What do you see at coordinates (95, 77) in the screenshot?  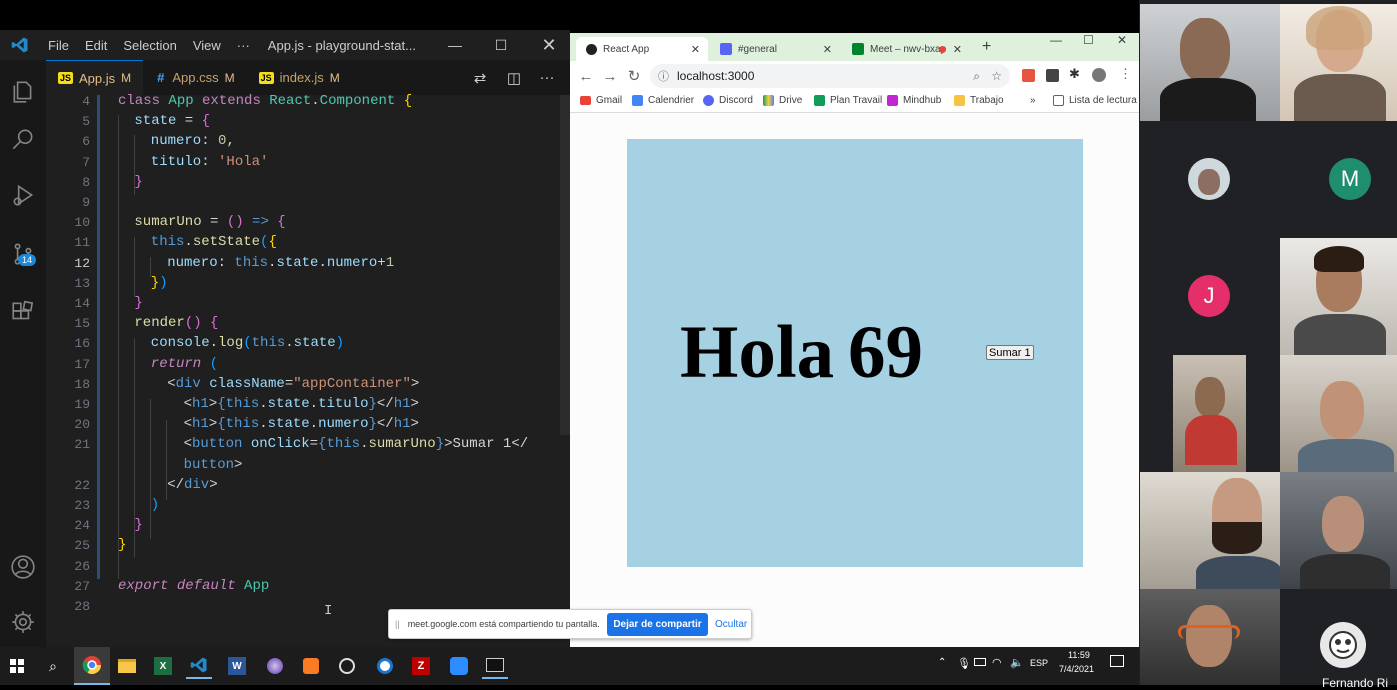 I see `tab-app-js: JS App.js M` at bounding box center [95, 77].